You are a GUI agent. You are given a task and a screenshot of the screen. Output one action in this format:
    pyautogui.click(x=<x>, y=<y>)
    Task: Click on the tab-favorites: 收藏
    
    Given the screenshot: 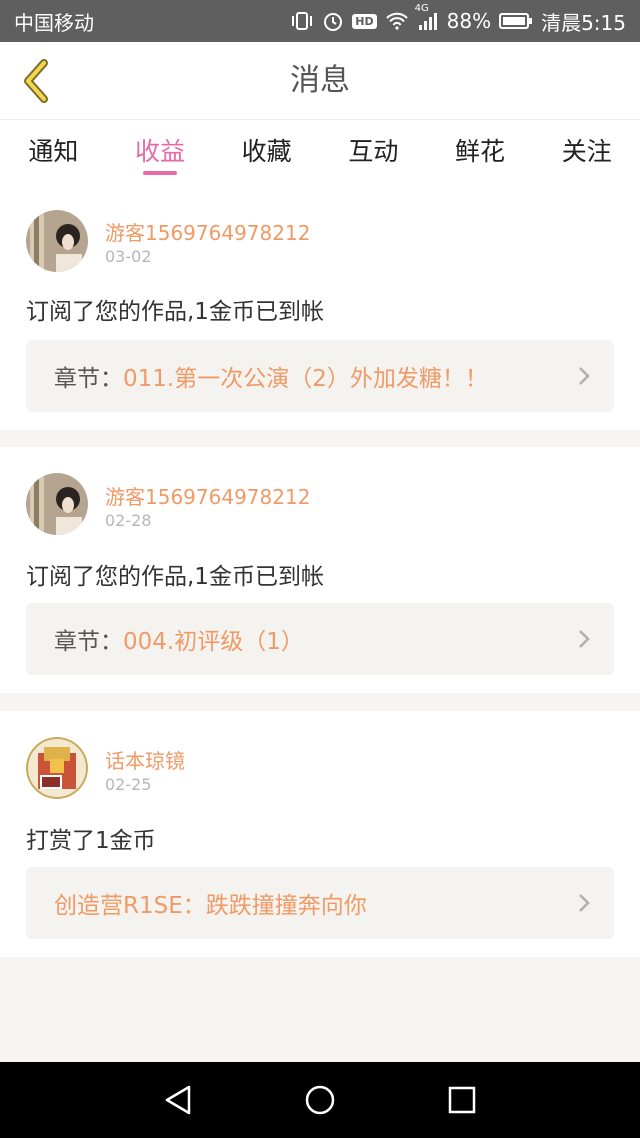 What is the action you would take?
    pyautogui.click(x=266, y=151)
    